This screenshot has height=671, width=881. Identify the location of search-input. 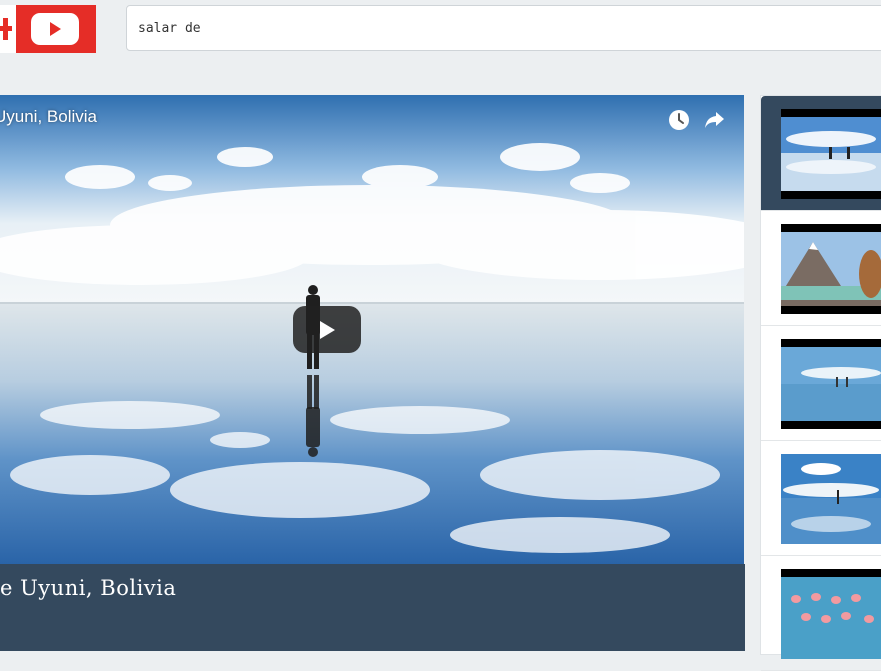
(503, 28).